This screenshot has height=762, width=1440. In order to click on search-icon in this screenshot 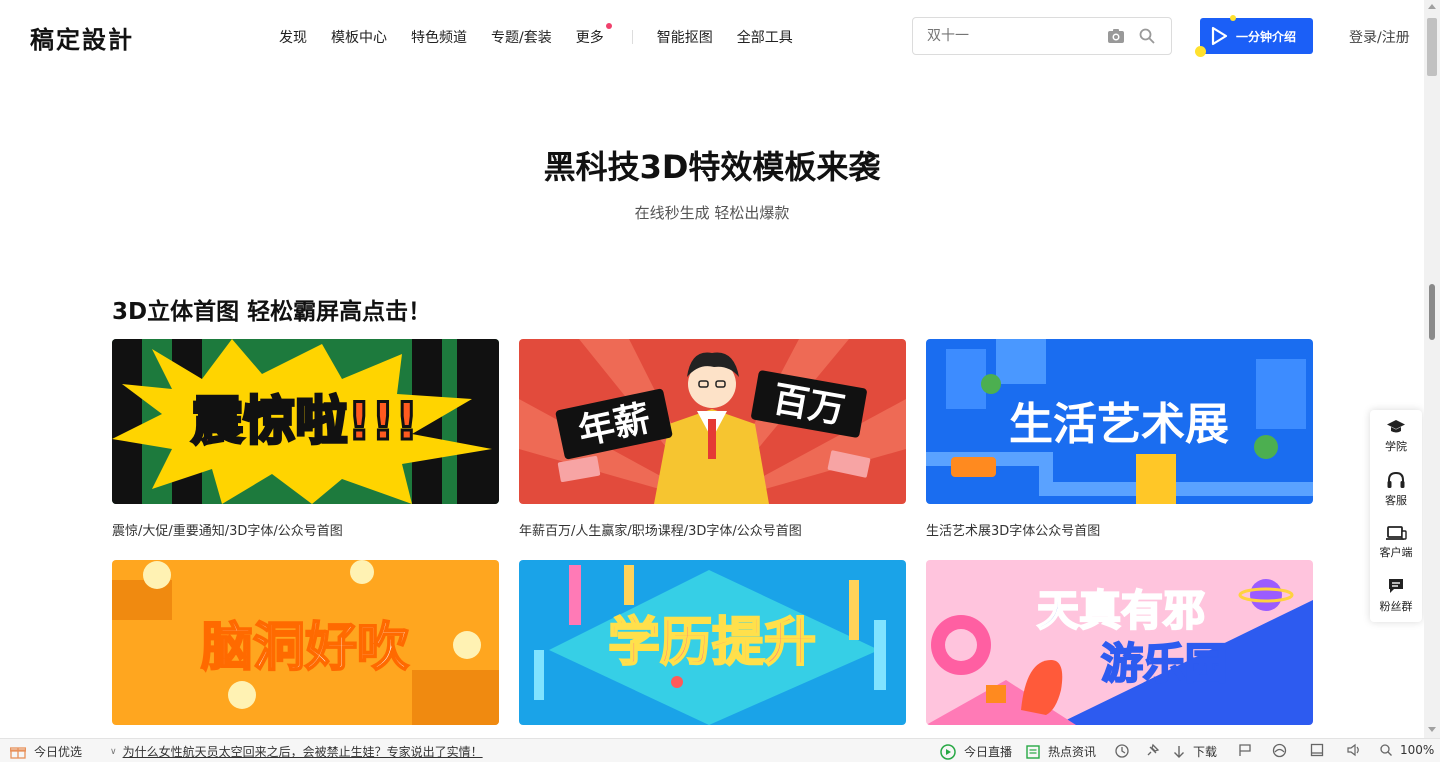, I will do `click(1147, 36)`.